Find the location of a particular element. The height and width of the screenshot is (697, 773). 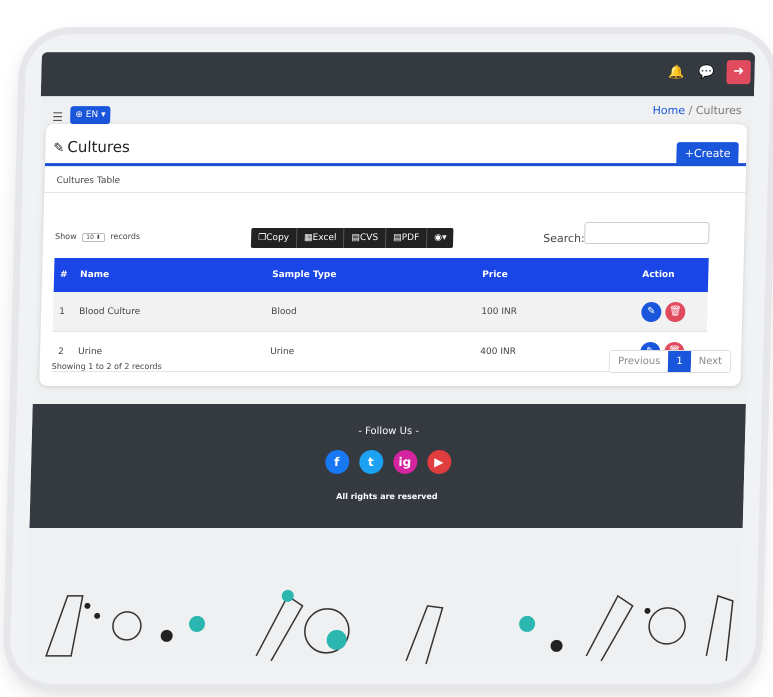

csv-button: ▤CVS is located at coordinates (365, 238).